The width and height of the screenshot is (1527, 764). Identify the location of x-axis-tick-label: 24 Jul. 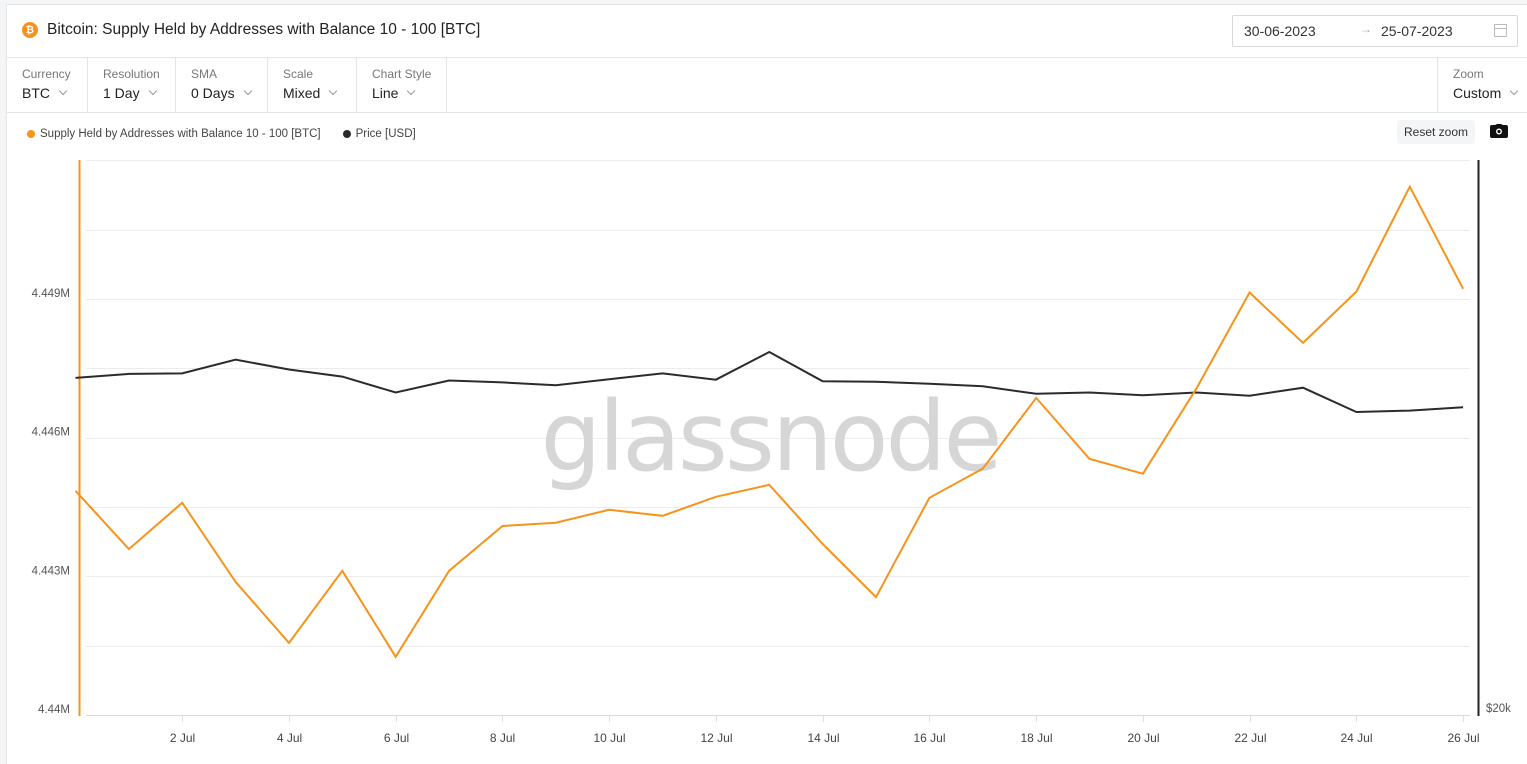
(1356, 738).